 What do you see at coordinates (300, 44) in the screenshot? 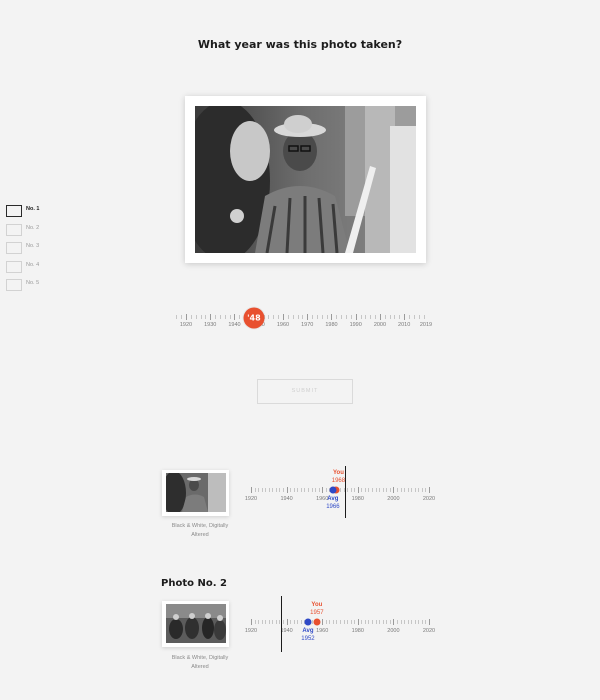
I see `question-title: What year was this photo taken?` at bounding box center [300, 44].